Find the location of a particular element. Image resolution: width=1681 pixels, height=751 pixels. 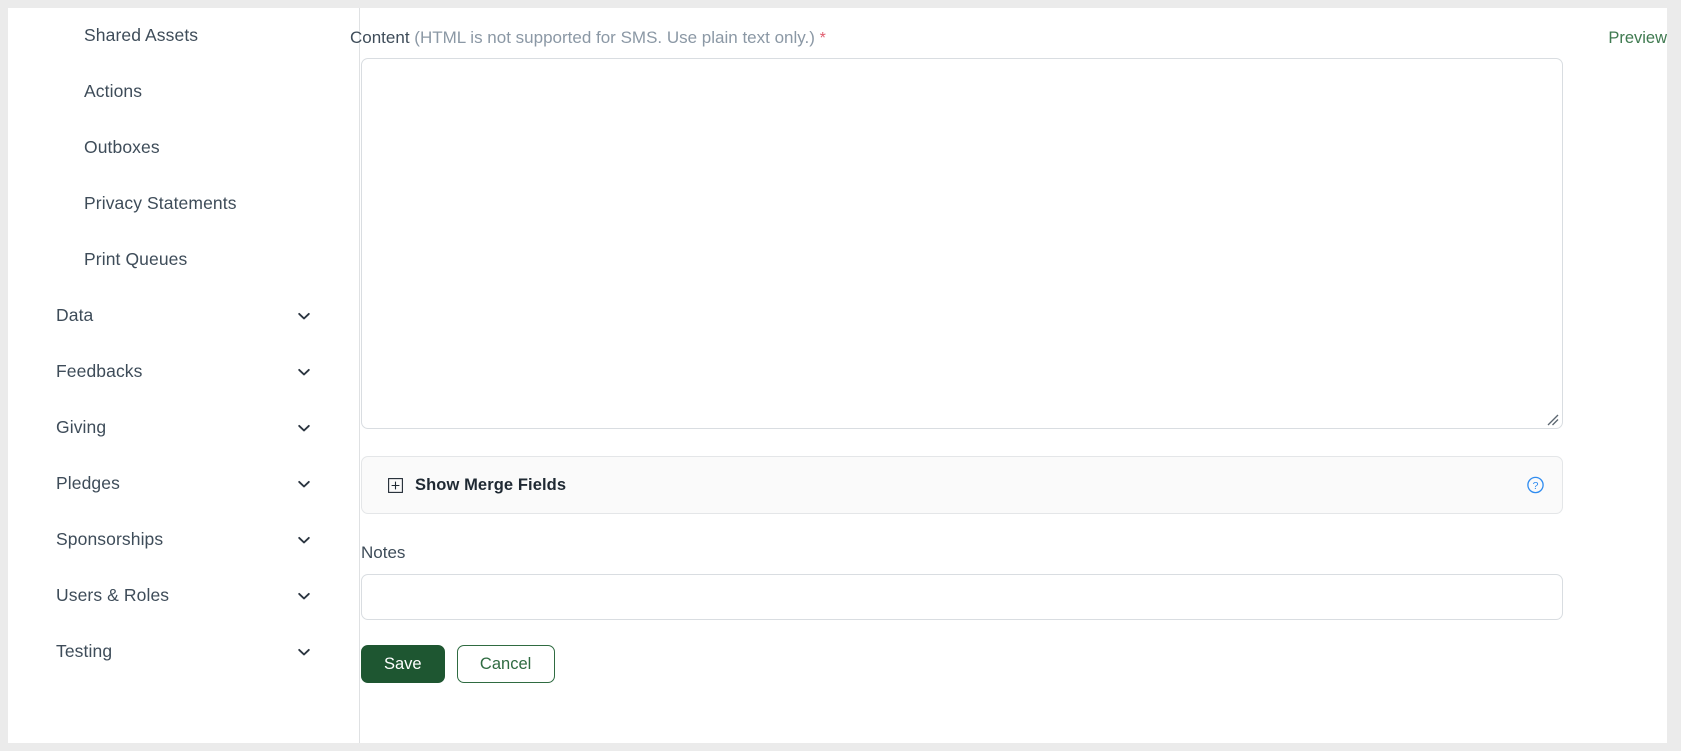

sidebar-item-label: Data is located at coordinates (75, 315).